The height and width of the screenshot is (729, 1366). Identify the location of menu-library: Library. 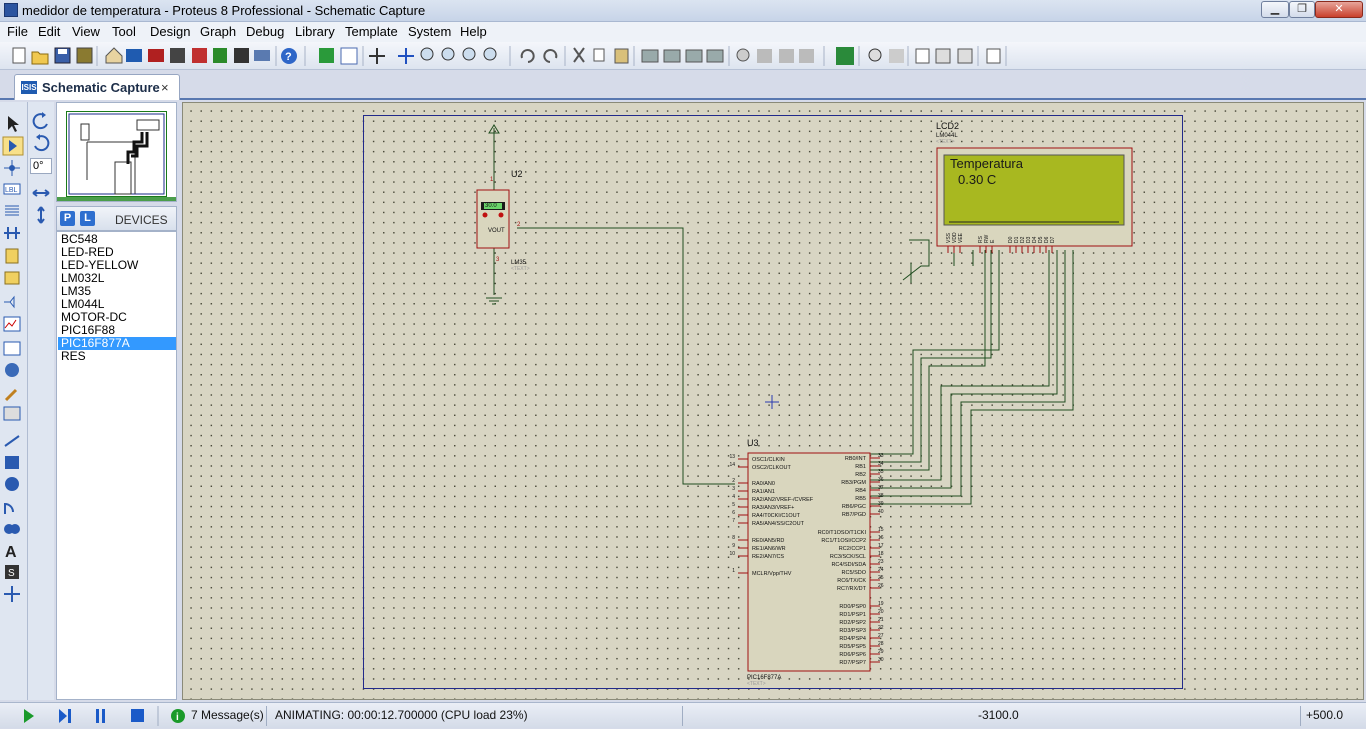
(315, 31).